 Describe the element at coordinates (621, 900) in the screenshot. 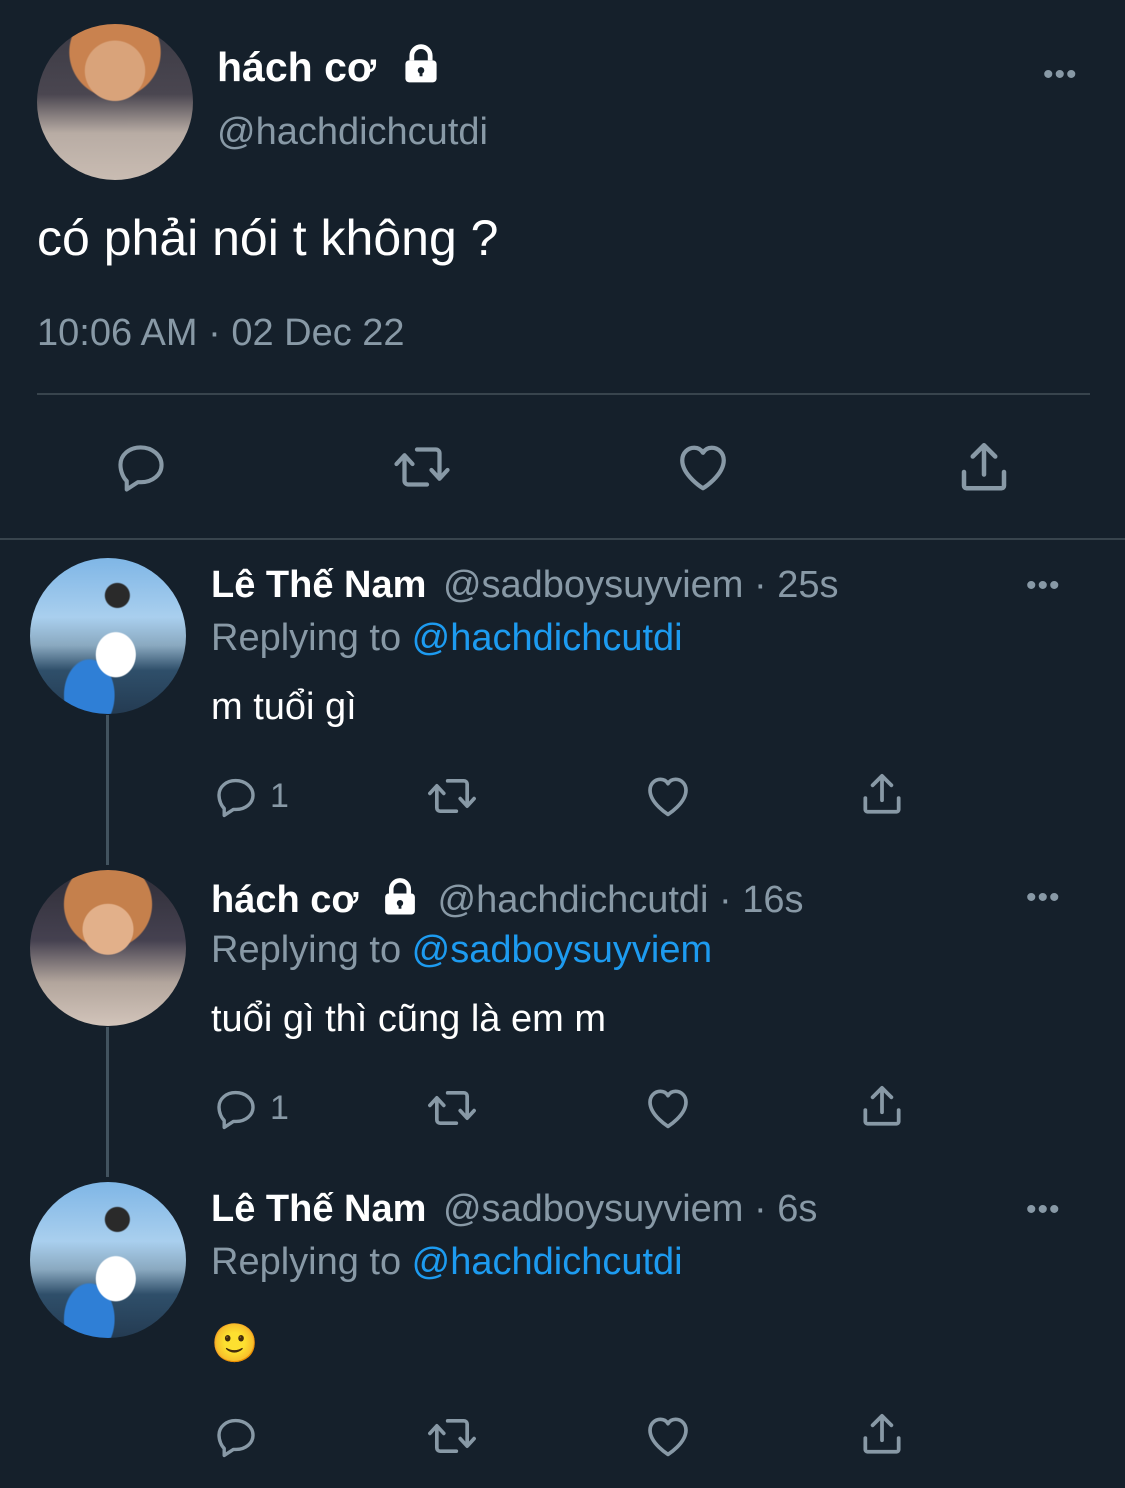

I see `author-handle-time: @hachdichcutdi · 16s` at that location.